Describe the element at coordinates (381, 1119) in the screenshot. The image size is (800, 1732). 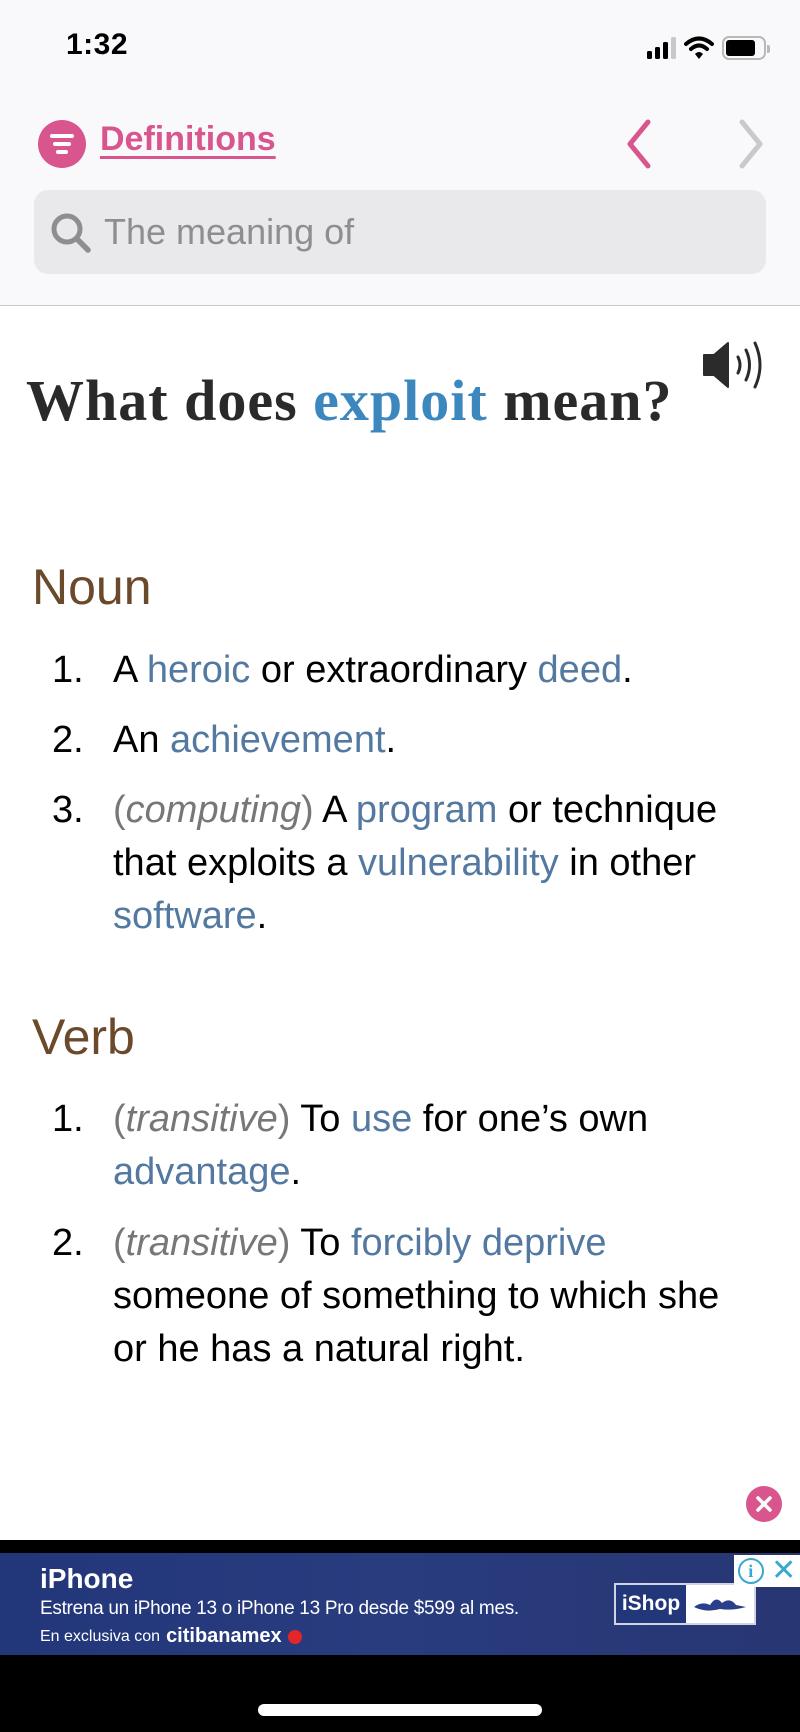
I see `definition-link: use` at that location.